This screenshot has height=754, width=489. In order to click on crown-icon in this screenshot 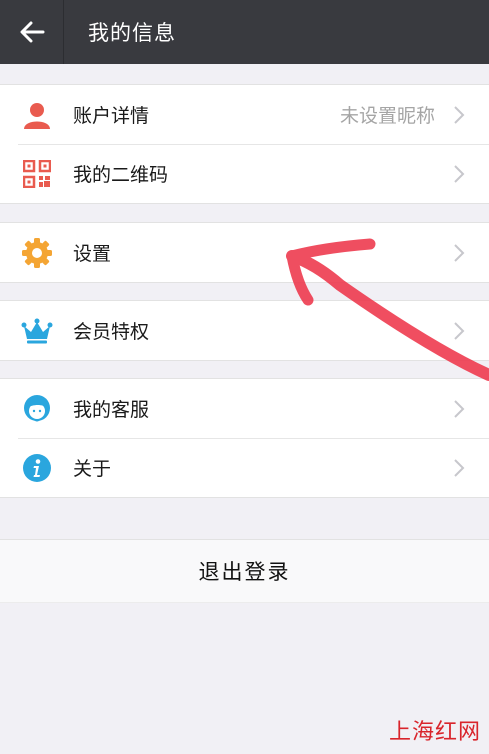, I will do `click(37, 331)`.